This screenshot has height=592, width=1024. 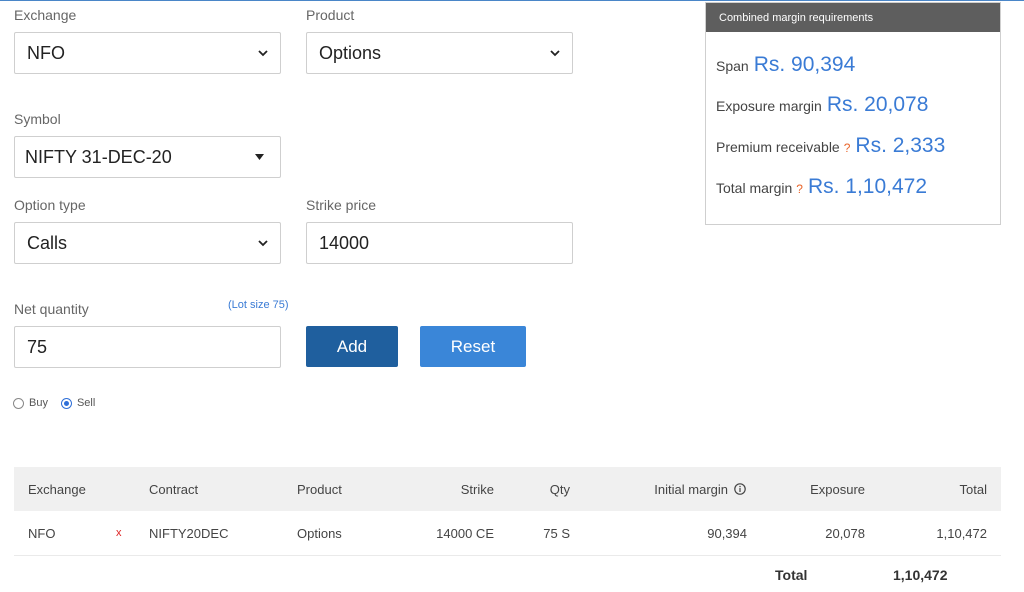 What do you see at coordinates (791, 575) in the screenshot?
I see `footer-total-label: Total` at bounding box center [791, 575].